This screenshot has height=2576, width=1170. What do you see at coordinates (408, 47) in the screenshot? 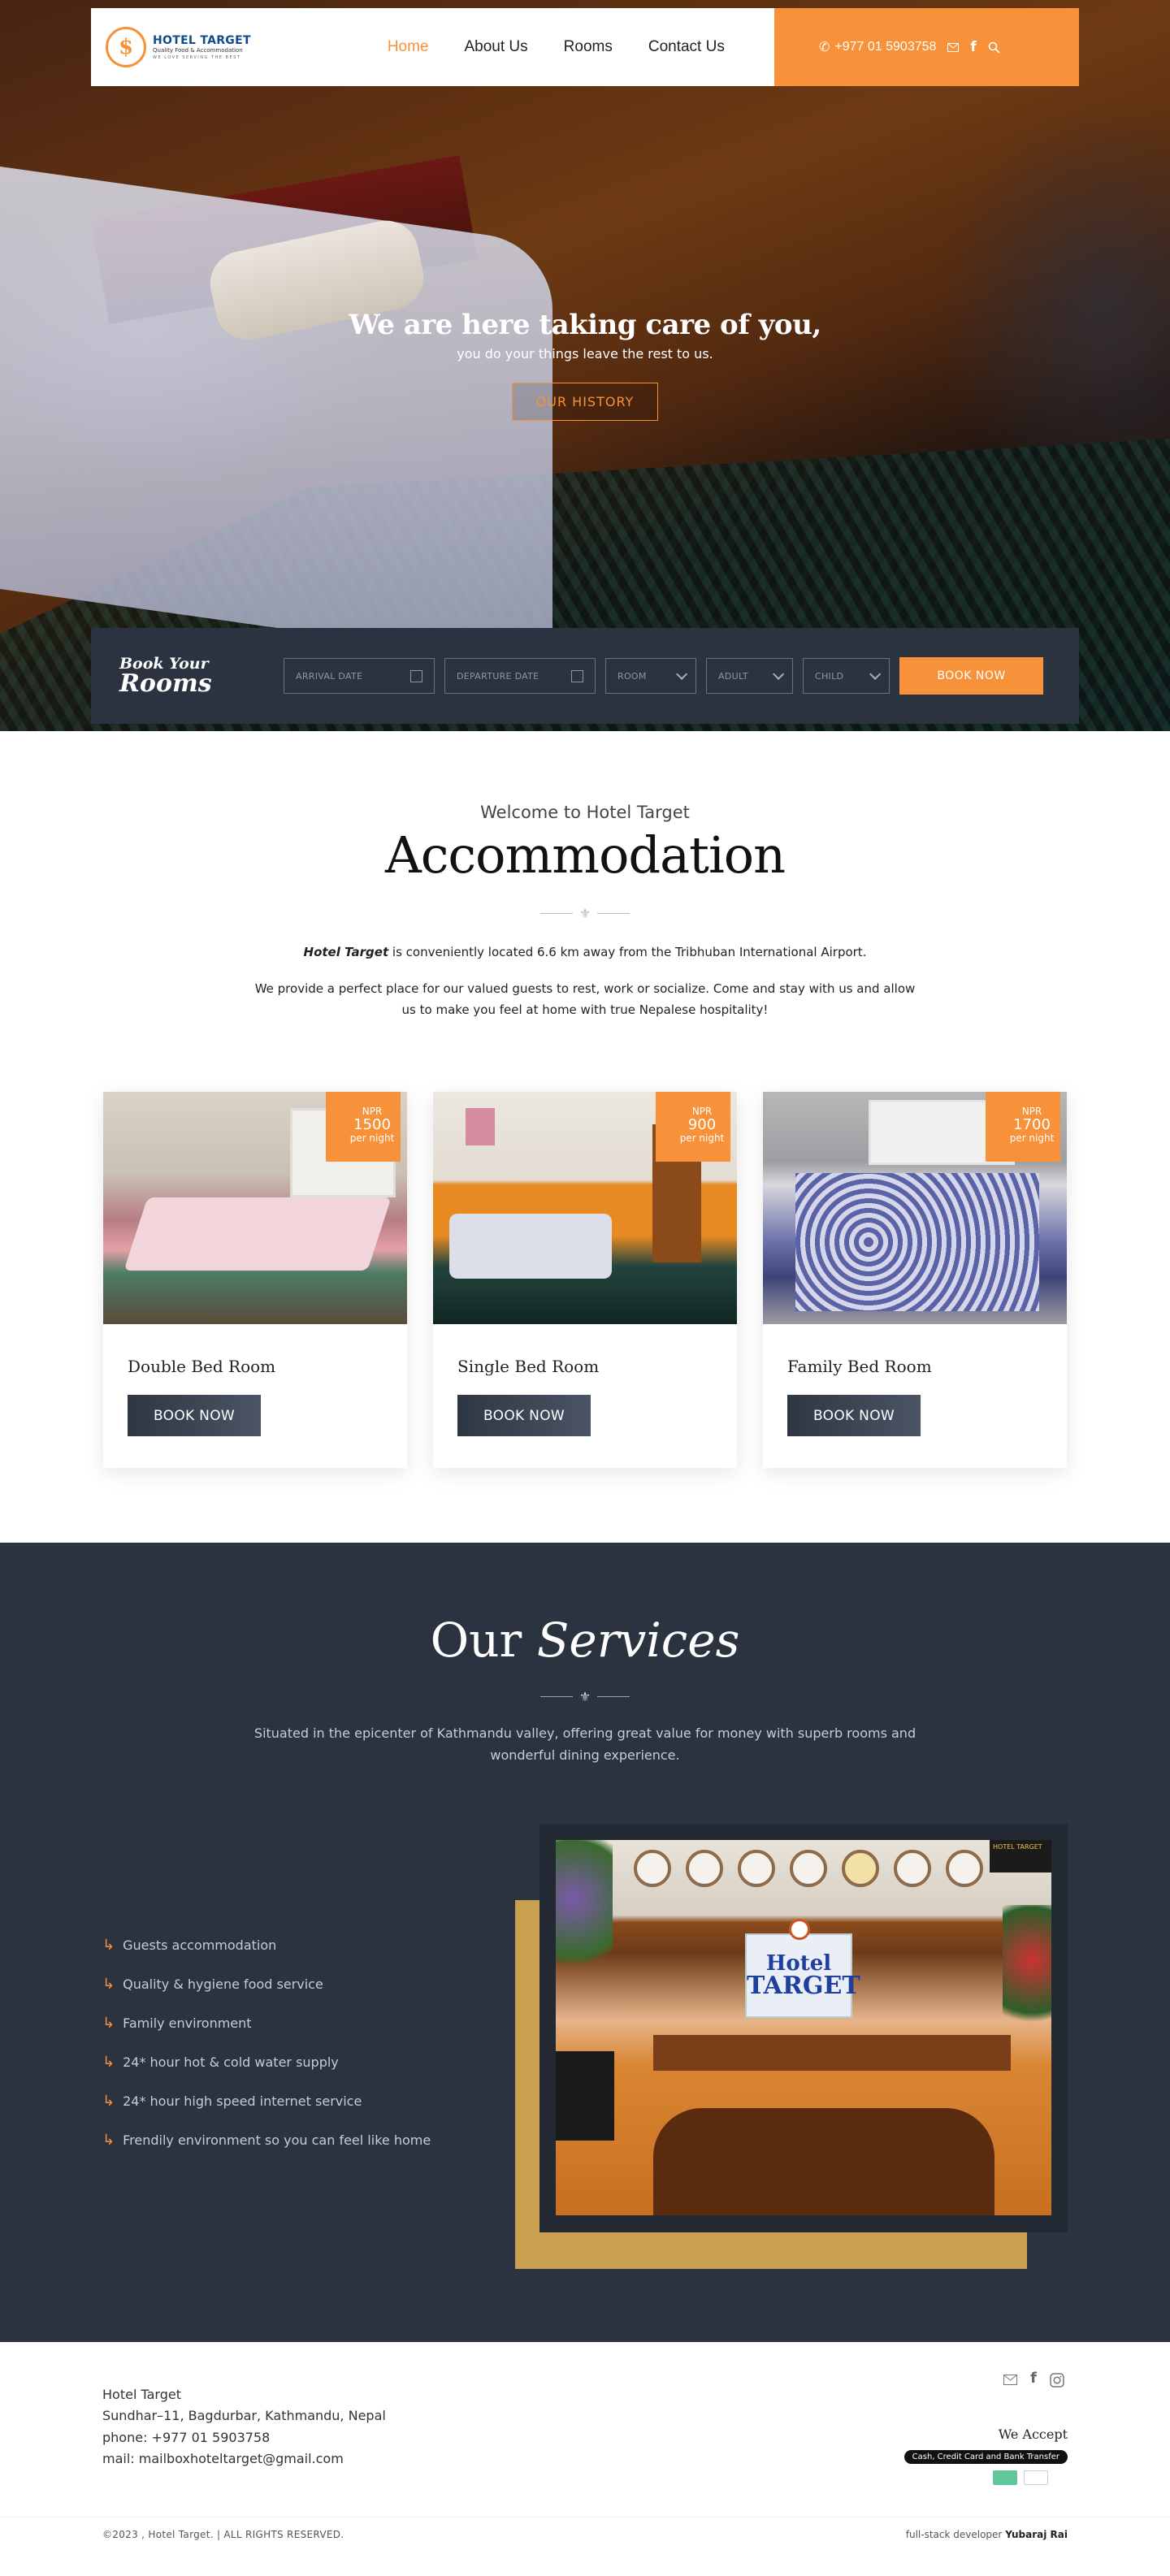
I see `nav-home: Home` at bounding box center [408, 47].